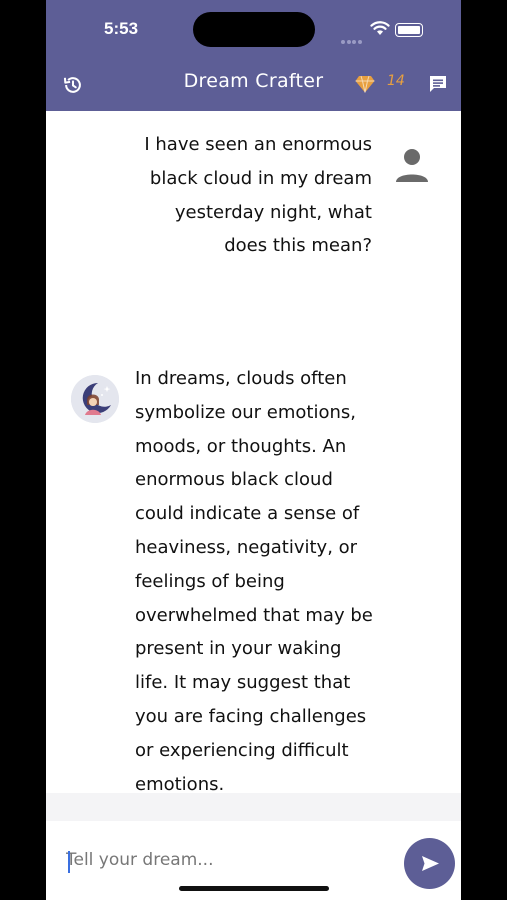 The width and height of the screenshot is (507, 900). Describe the element at coordinates (254, 888) in the screenshot. I see `home-indicator` at that location.